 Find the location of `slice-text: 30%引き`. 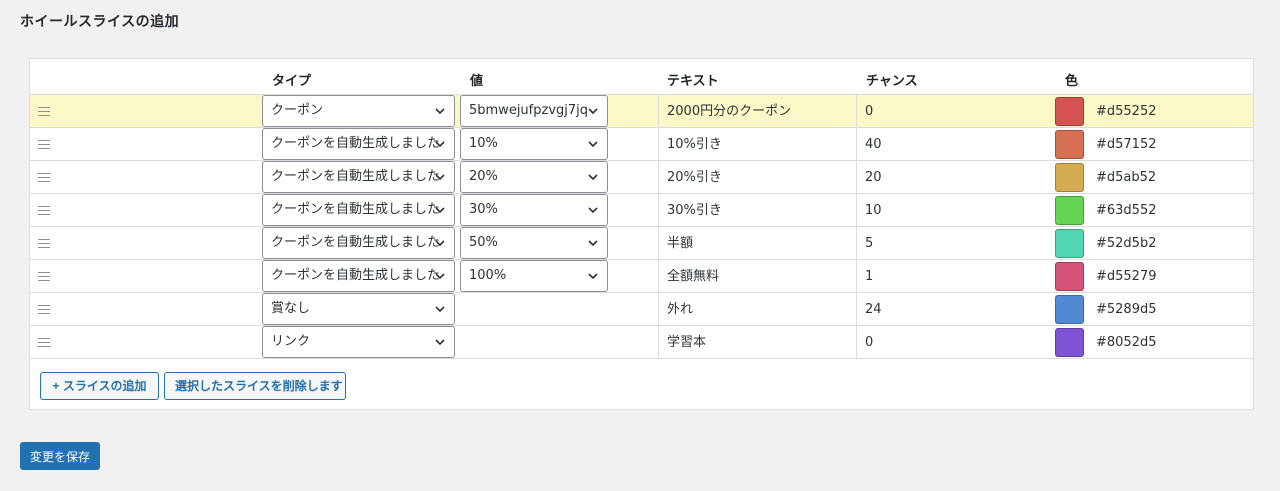

slice-text: 30%引き is located at coordinates (757, 210).